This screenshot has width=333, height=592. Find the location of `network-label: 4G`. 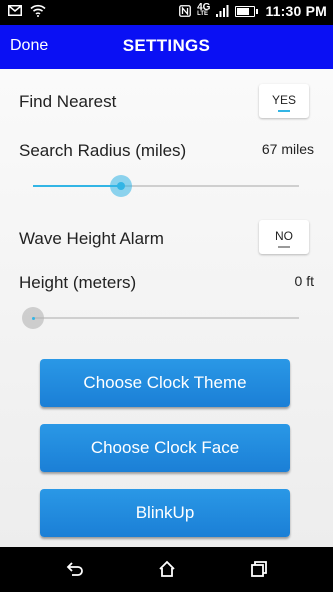

network-label: 4G is located at coordinates (204, 7).